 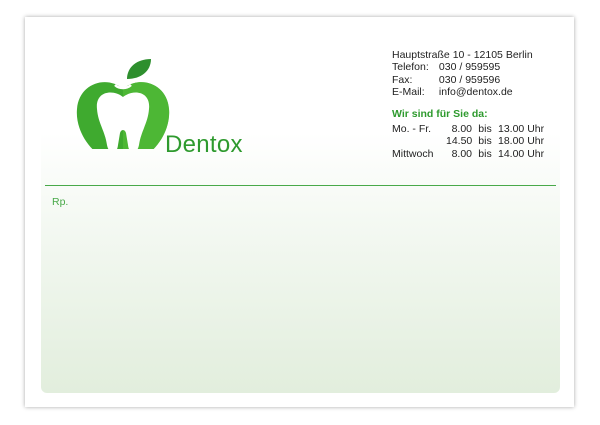 I want to click on hours-from: 14.50, so click(x=459, y=141).